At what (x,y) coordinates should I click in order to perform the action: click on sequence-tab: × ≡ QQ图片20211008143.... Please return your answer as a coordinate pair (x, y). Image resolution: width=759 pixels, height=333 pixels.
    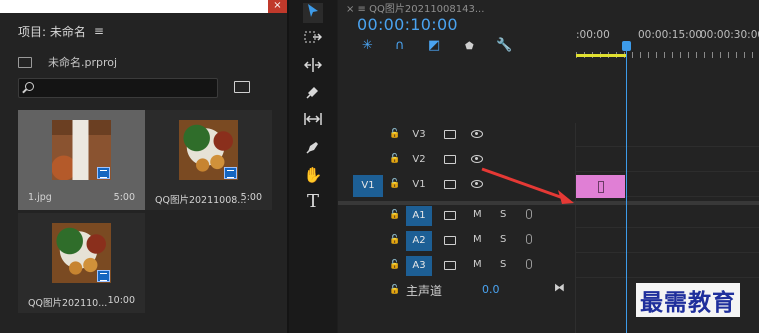
    Looking at the image, I should click on (415, 7).